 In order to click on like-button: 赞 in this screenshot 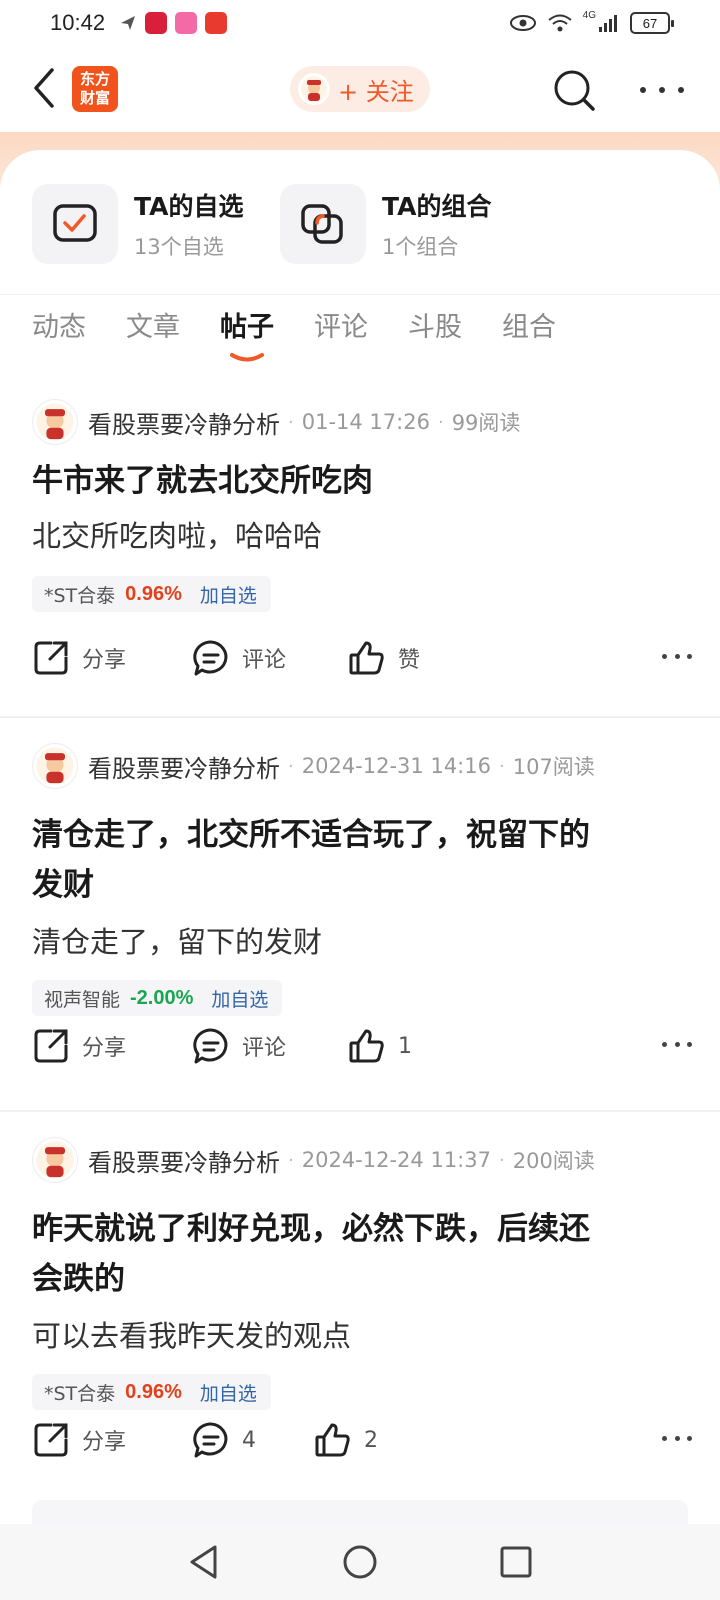, I will do `click(384, 658)`.